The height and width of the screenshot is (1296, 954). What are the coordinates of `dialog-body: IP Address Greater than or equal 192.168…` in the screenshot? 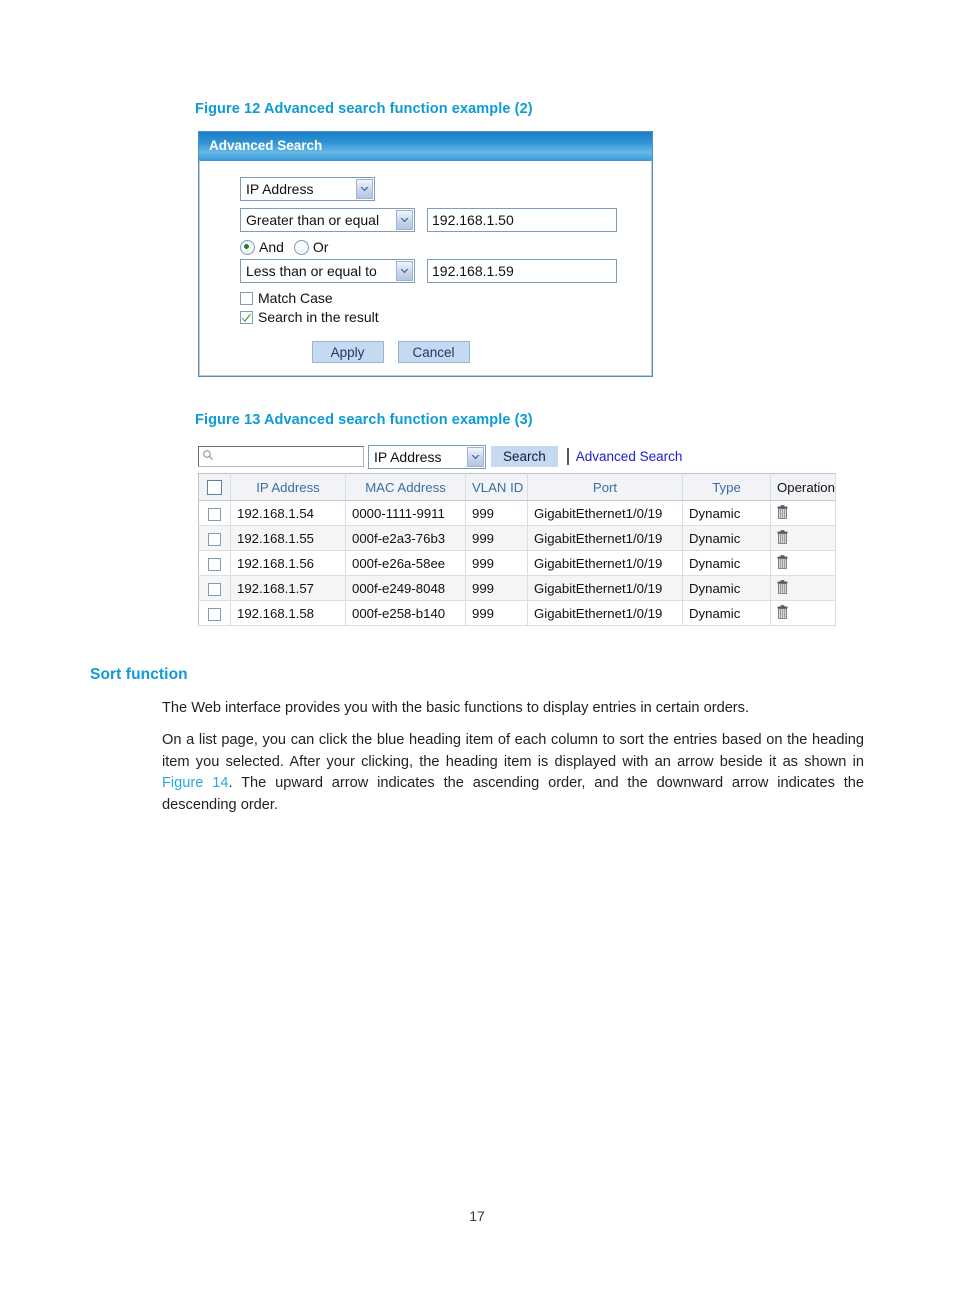 It's located at (425, 268).